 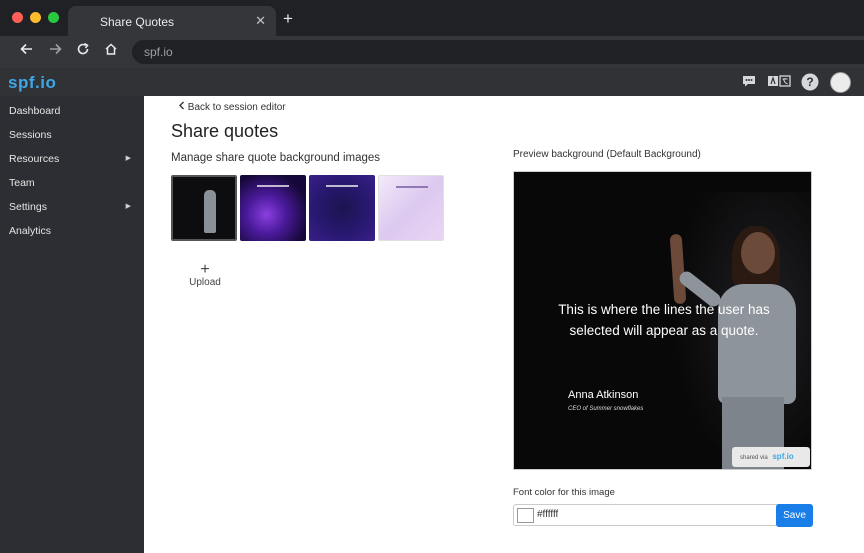 What do you see at coordinates (607, 154) in the screenshot?
I see `preview-label: Preview background (Default Background)` at bounding box center [607, 154].